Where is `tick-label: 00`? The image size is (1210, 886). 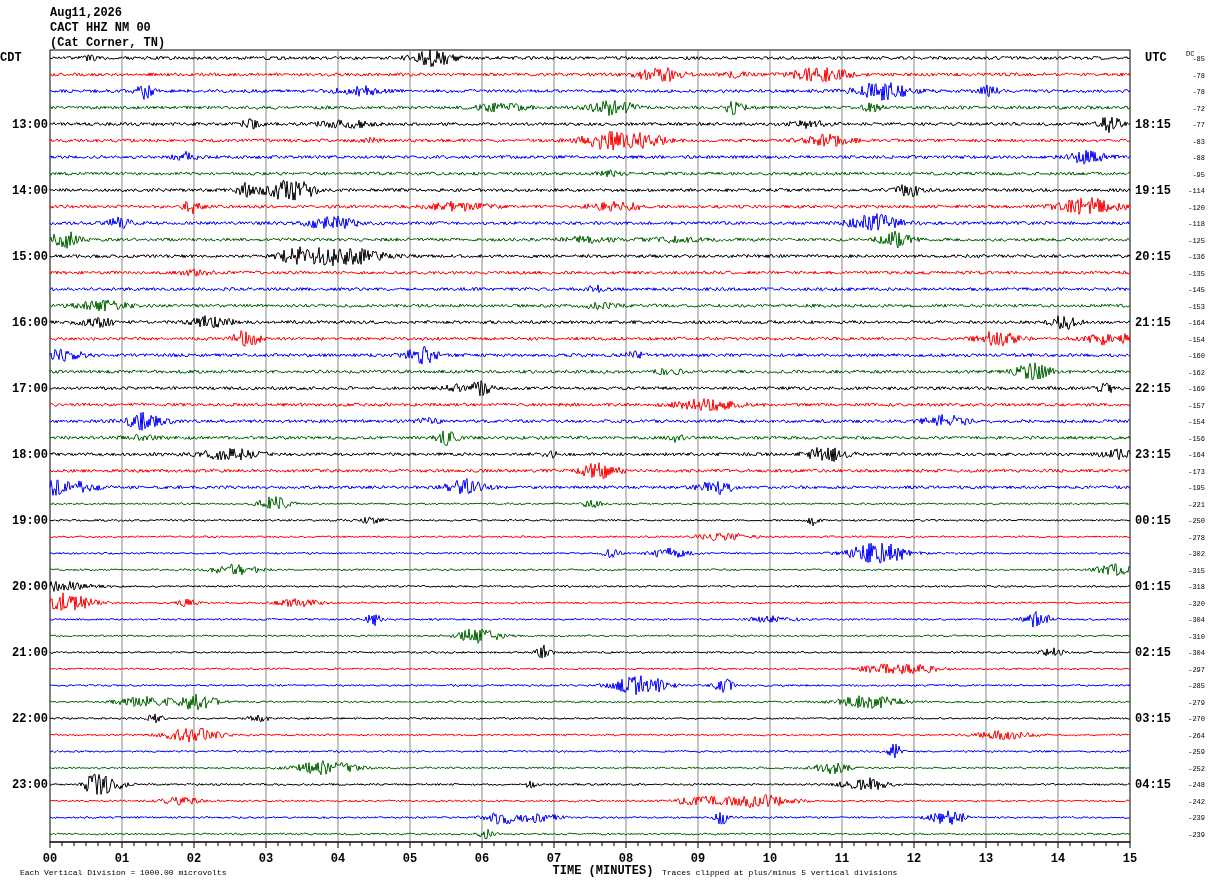 tick-label: 00 is located at coordinates (50, 859).